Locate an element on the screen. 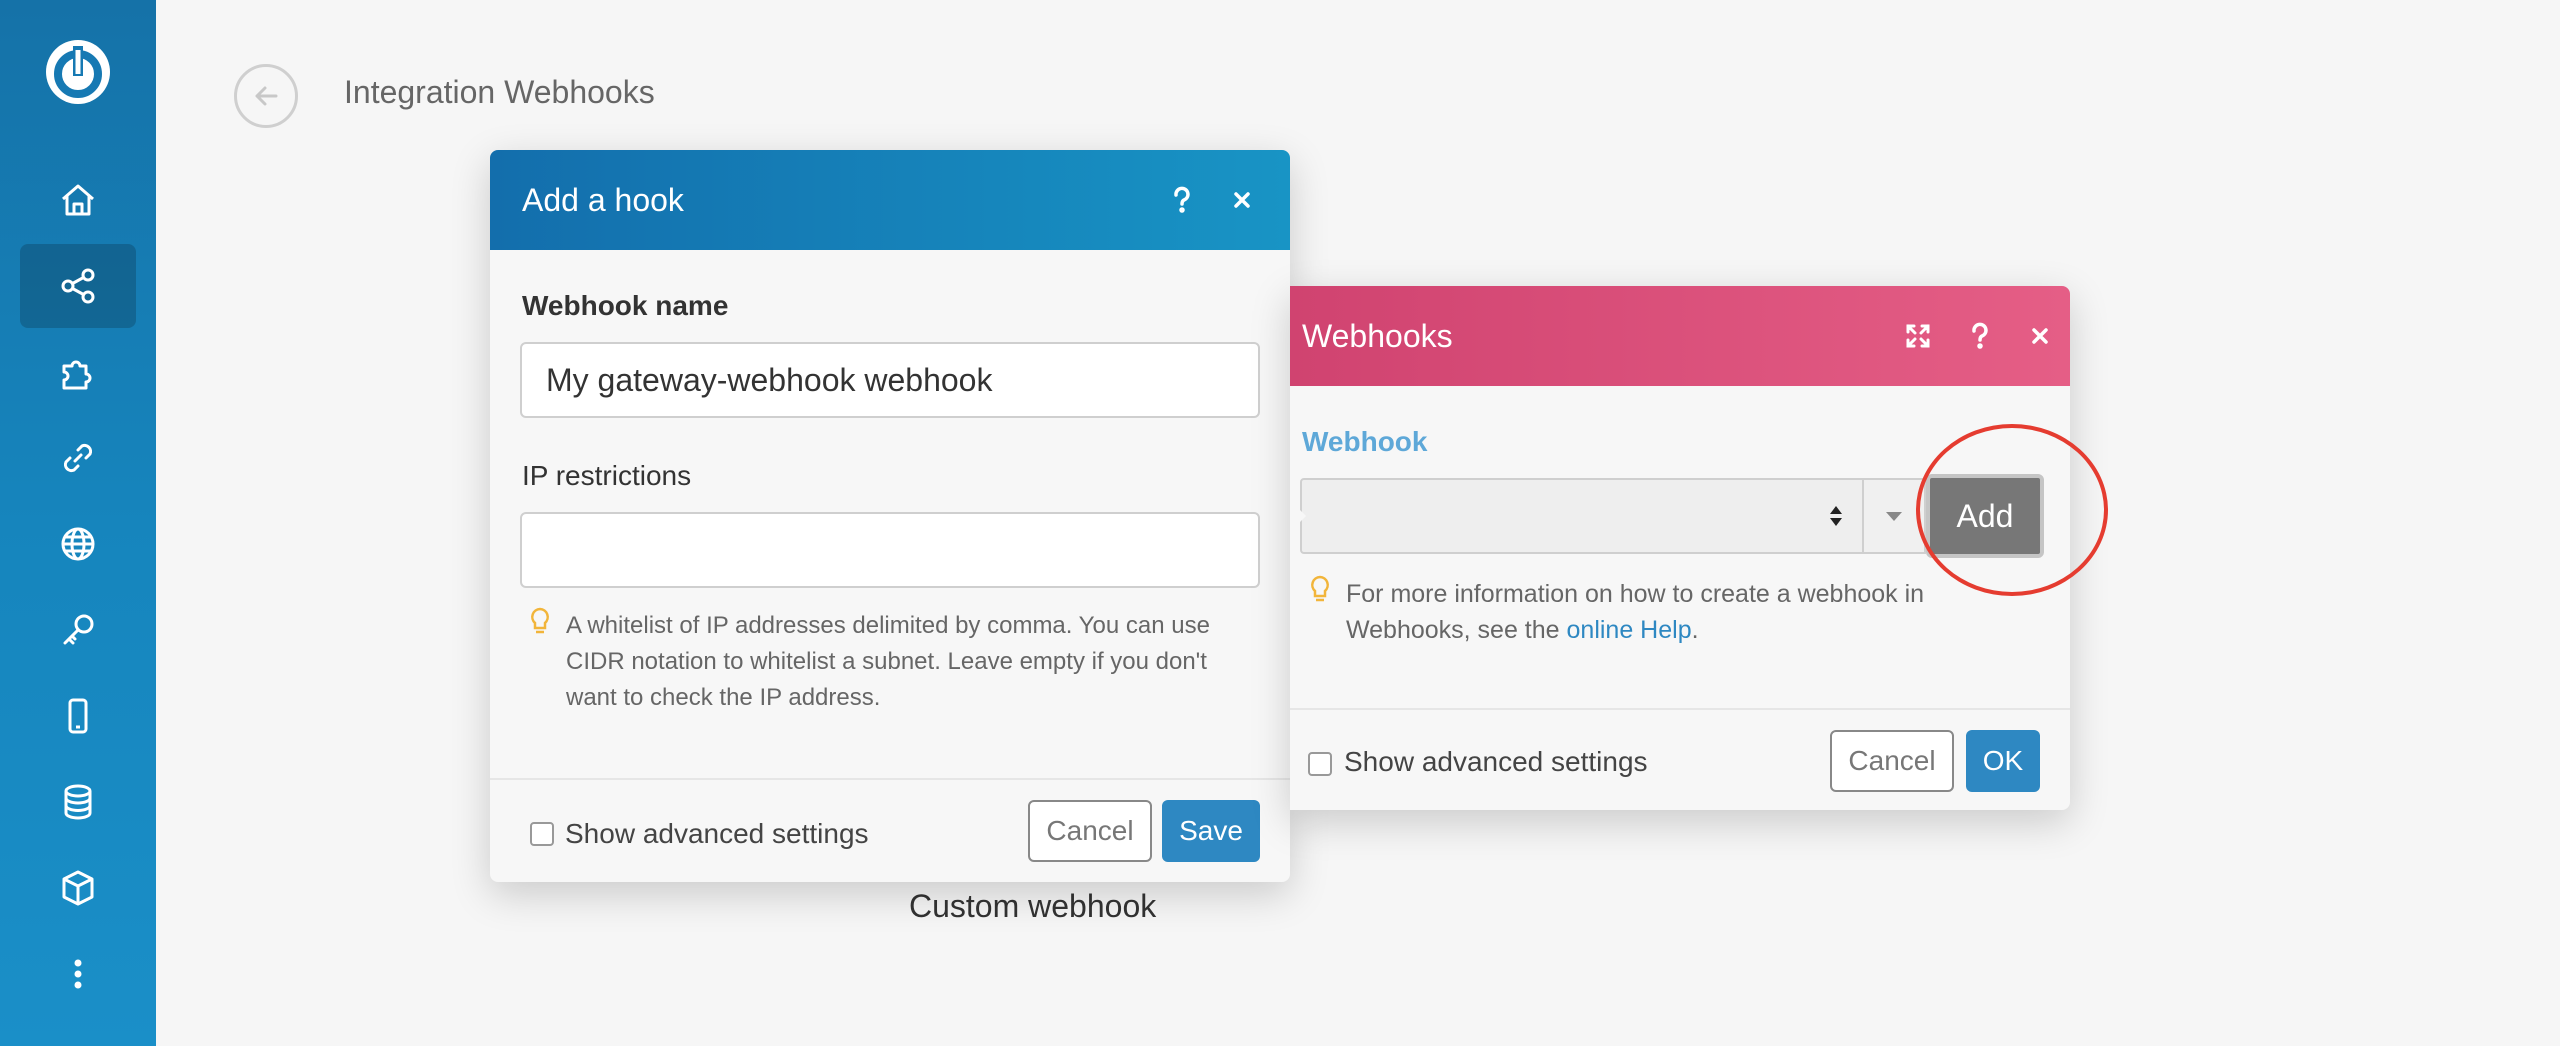 The image size is (2560, 1046). cube-icon is located at coordinates (78, 888).